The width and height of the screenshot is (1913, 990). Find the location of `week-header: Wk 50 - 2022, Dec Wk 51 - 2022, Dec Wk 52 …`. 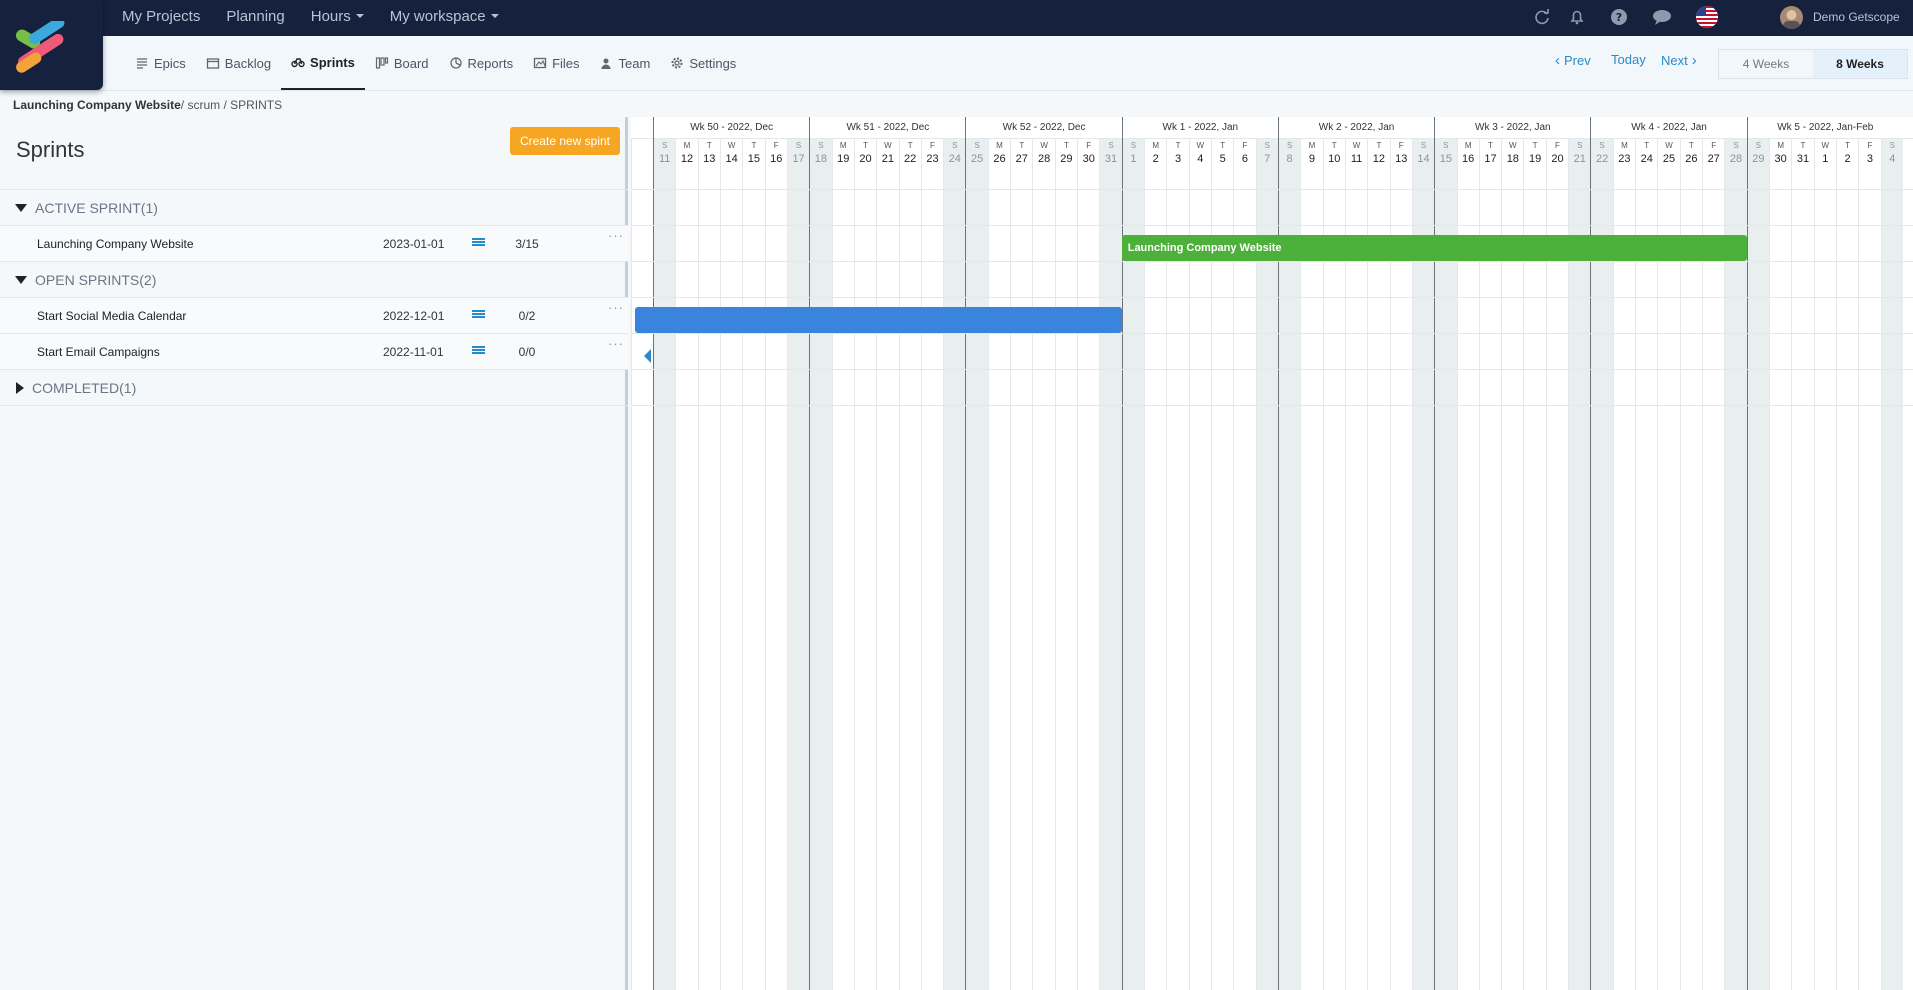

week-header: Wk 50 - 2022, Dec Wk 51 - 2022, Dec Wk 52 … is located at coordinates (1272, 128).